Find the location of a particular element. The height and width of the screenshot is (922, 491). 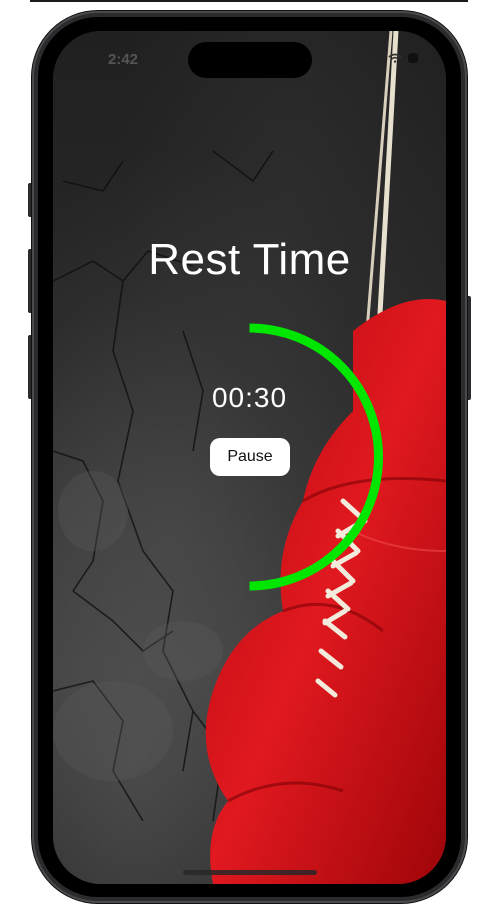

countdown-timer: 00:30 is located at coordinates (249, 397).